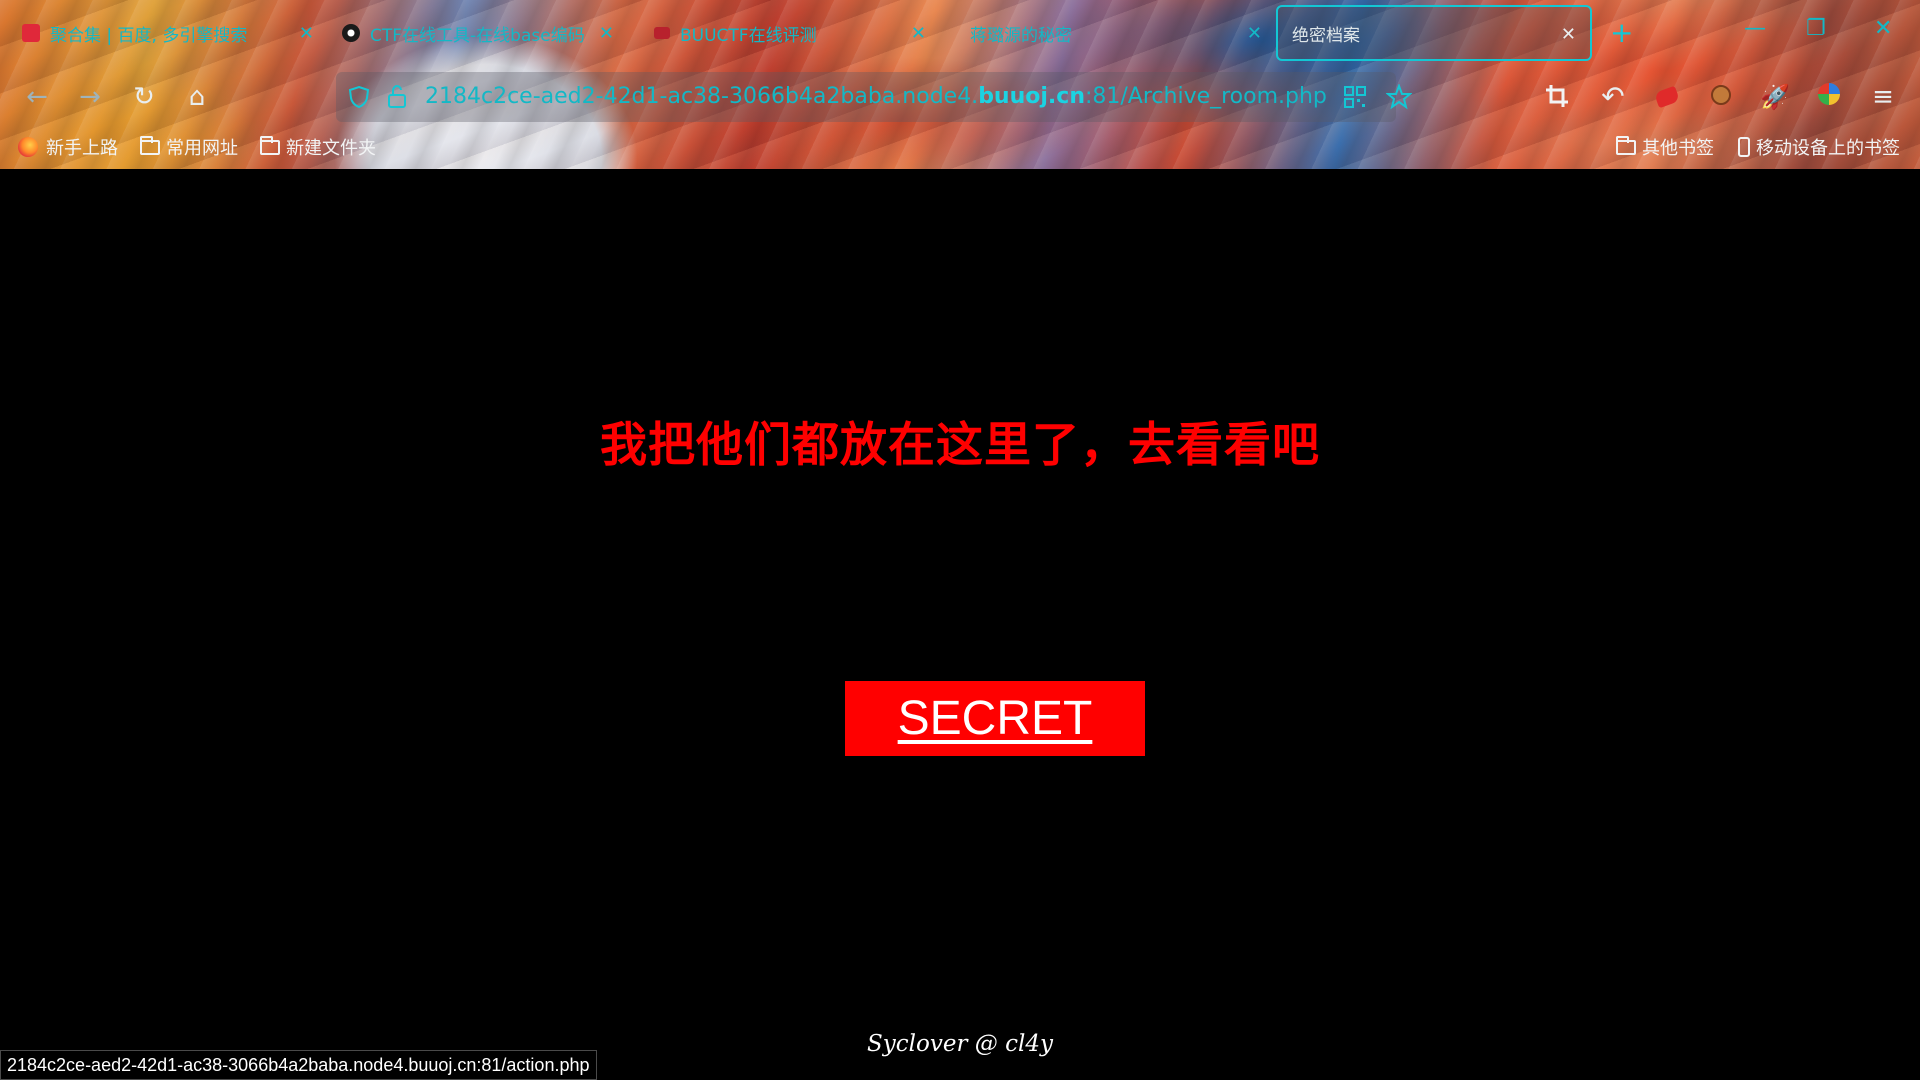 The width and height of the screenshot is (1920, 1080). Describe the element at coordinates (1828, 148) in the screenshot. I see `bookmark-label: 移动设备上的书签` at that location.